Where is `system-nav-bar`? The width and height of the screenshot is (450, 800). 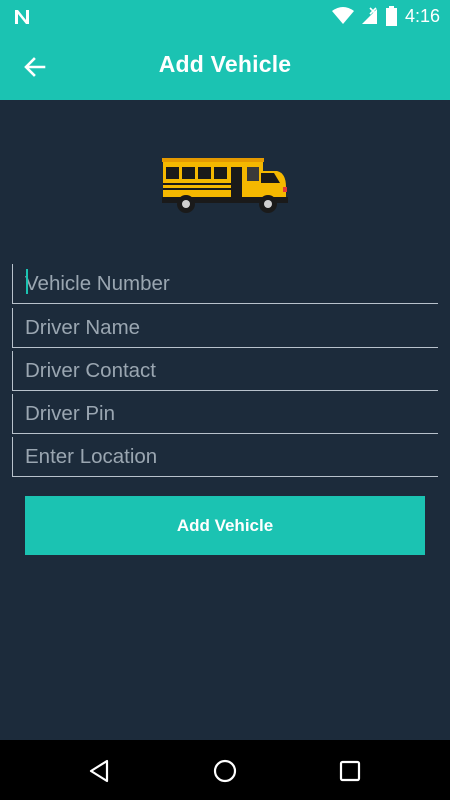 system-nav-bar is located at coordinates (225, 770).